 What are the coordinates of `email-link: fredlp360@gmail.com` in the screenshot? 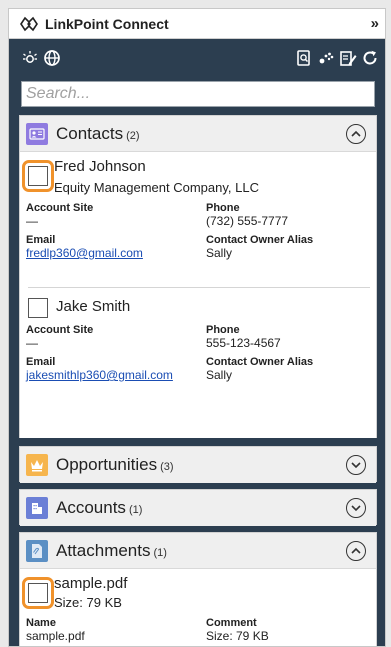 It's located at (84, 253).